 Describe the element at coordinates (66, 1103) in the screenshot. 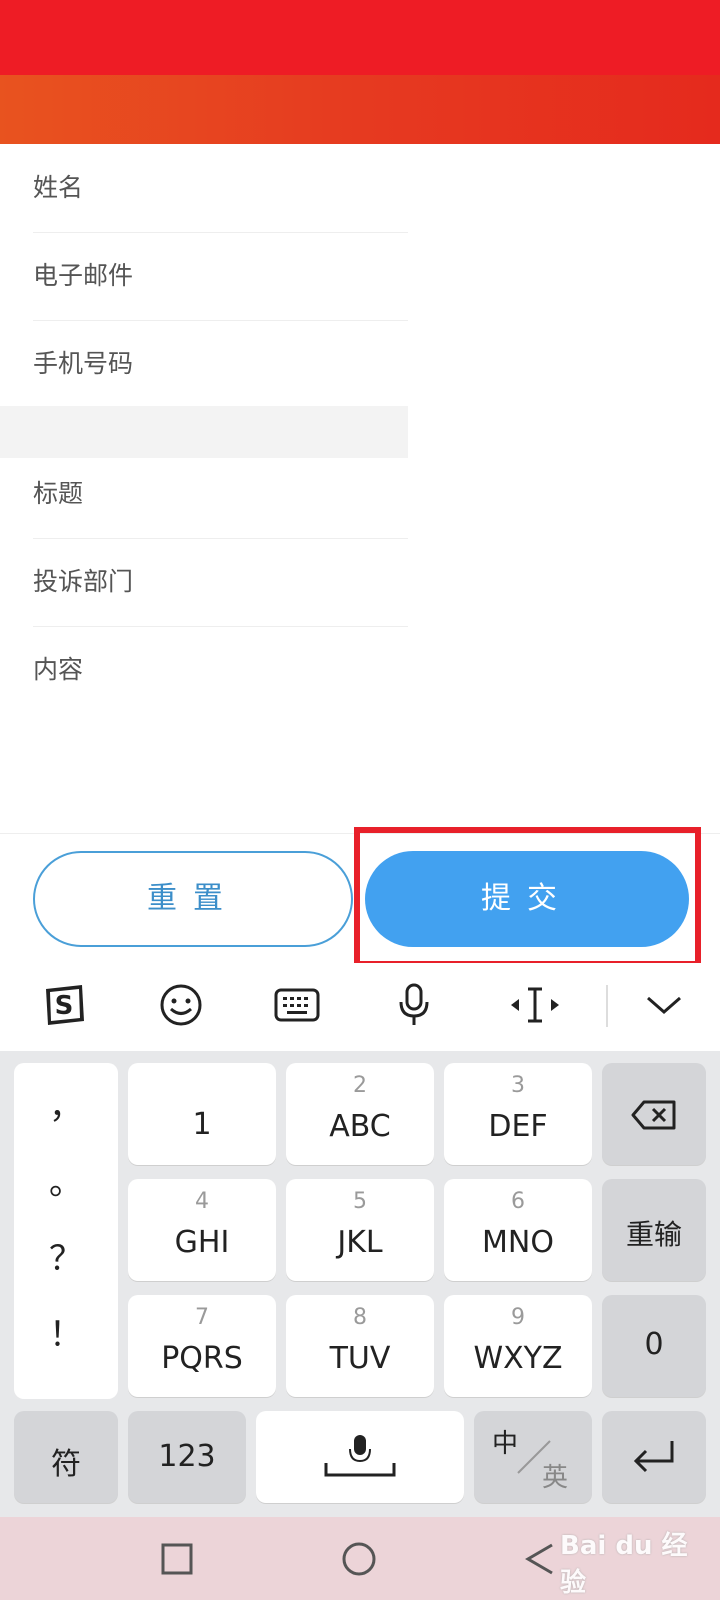

I see `comma-key: ，` at that location.